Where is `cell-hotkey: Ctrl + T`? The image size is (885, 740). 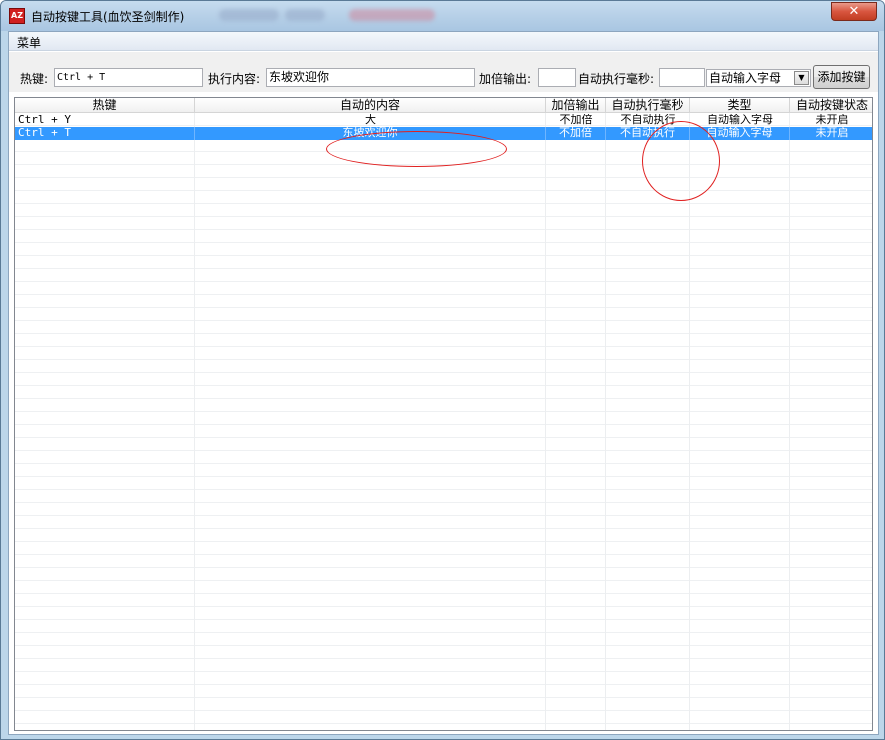
cell-hotkey: Ctrl + T is located at coordinates (105, 133).